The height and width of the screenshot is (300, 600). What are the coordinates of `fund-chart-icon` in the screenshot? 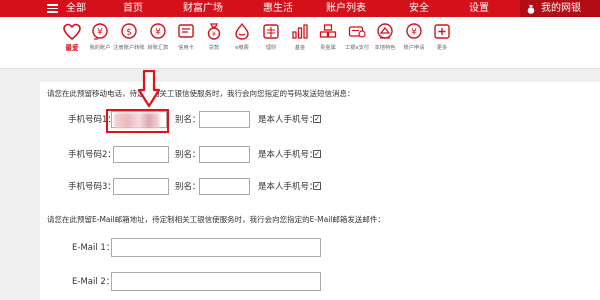 It's located at (300, 31).